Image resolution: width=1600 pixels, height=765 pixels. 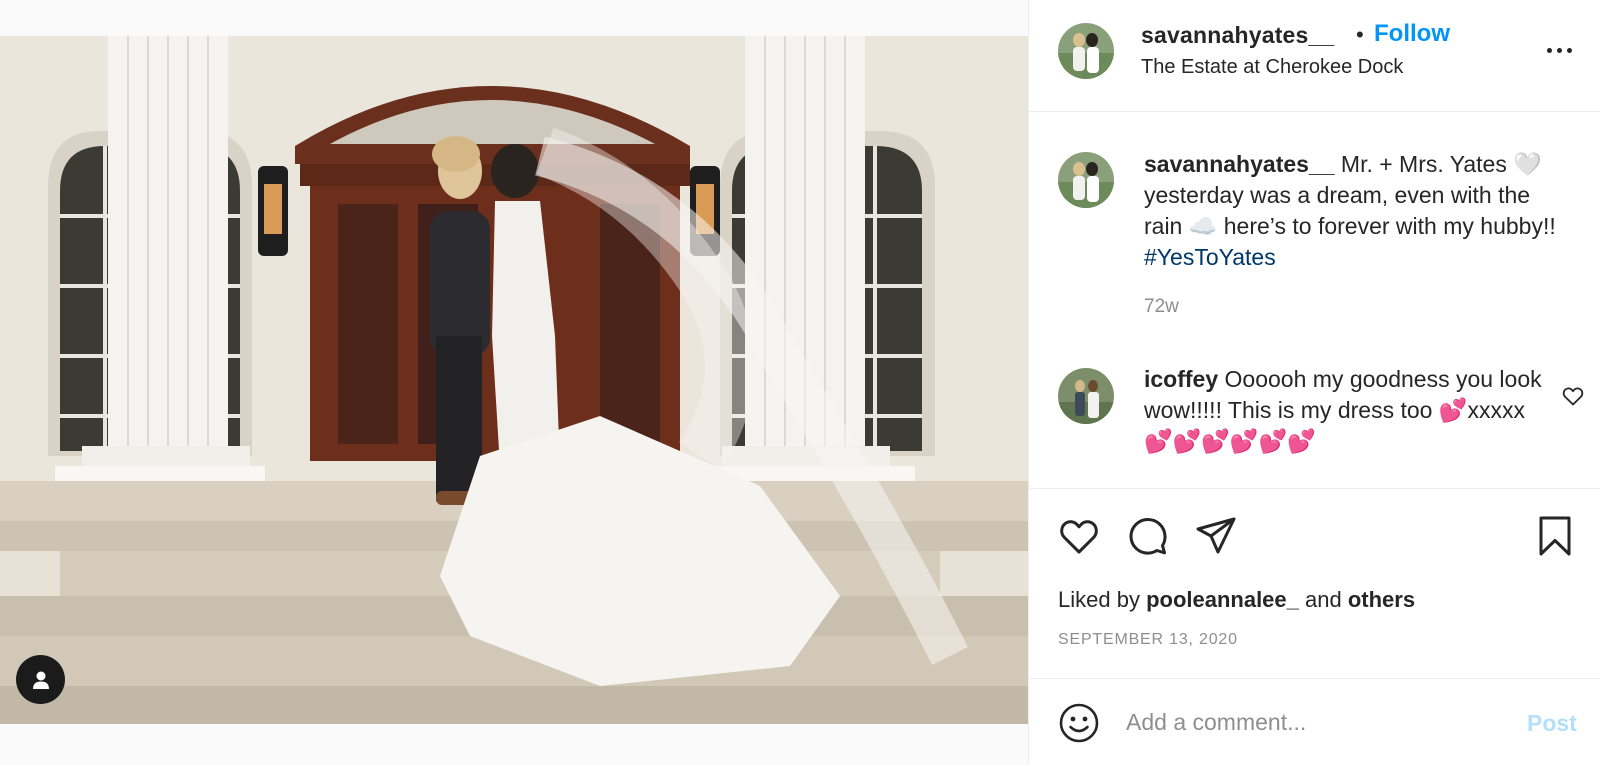 What do you see at coordinates (1161, 307) in the screenshot?
I see `post-timestamp: 72w` at bounding box center [1161, 307].